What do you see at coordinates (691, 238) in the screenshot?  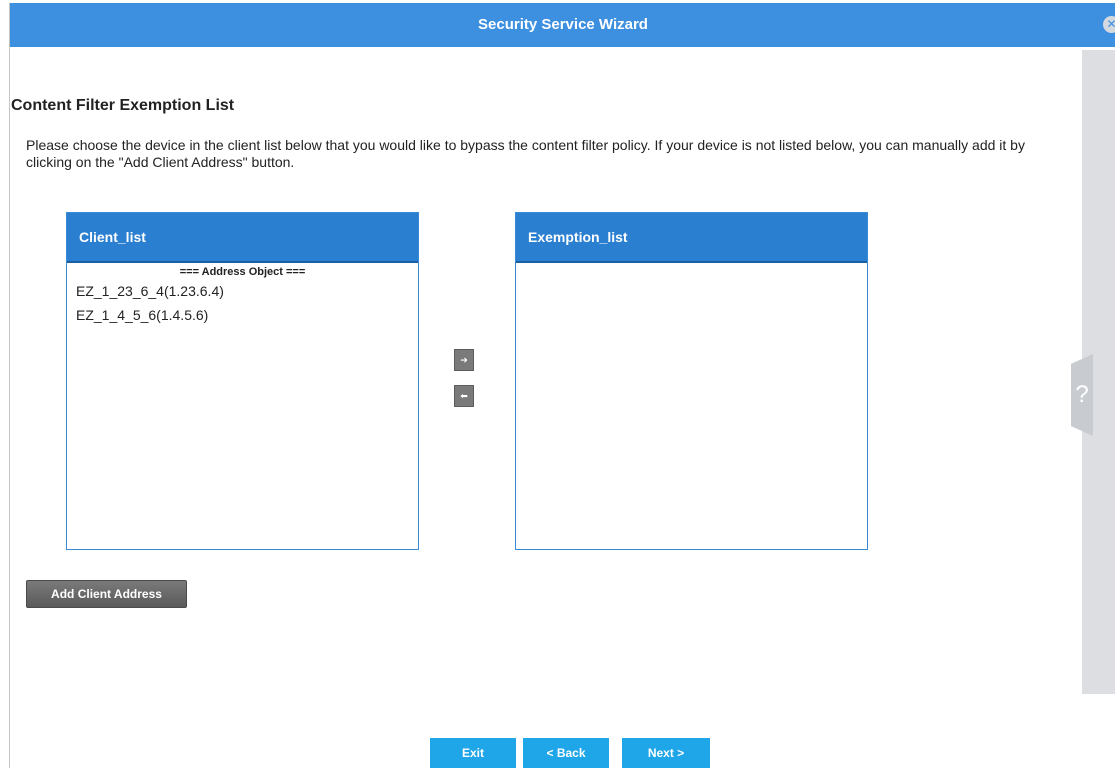 I see `exemption-list-header: Exemption_list` at bounding box center [691, 238].